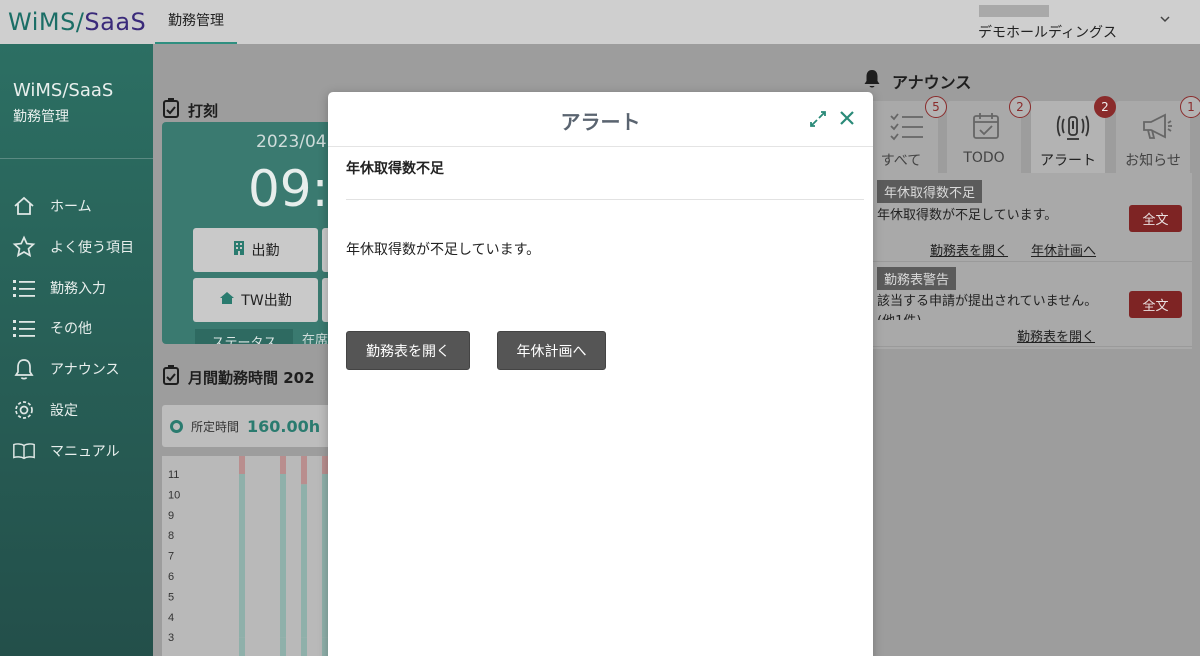 The height and width of the screenshot is (656, 1200). What do you see at coordinates (24, 451) in the screenshot?
I see `book-icon` at bounding box center [24, 451].